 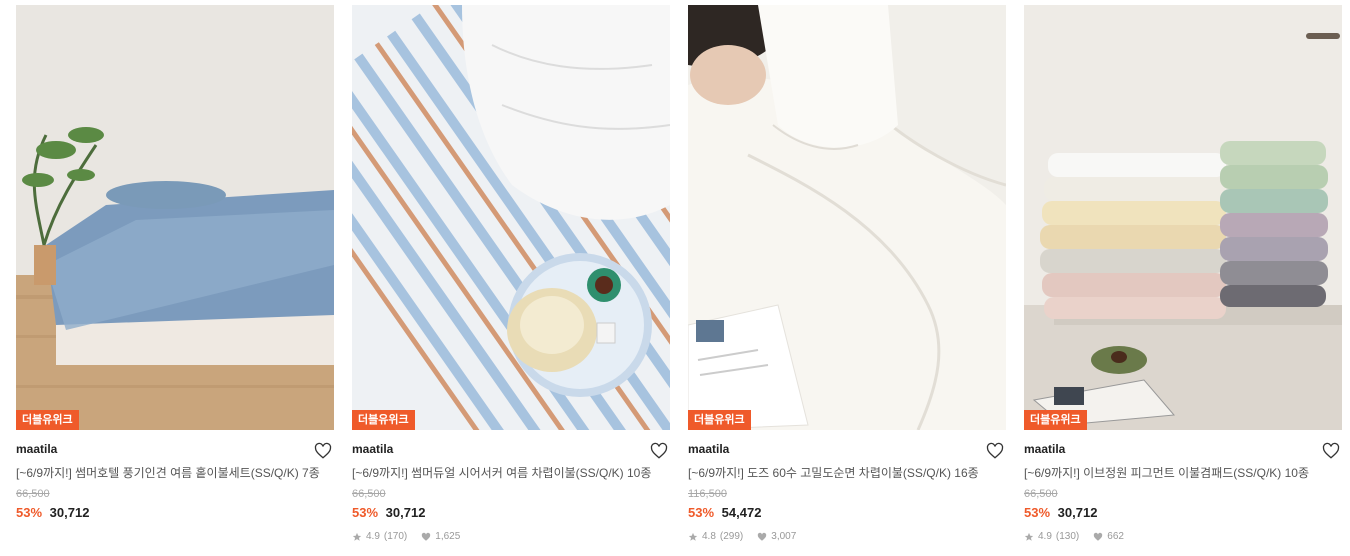 I want to click on product-title: [~6/9까지!] 이브정원 피그먼트 이불겸패드(SS/Q/K) 10종, so click(x=1181, y=473).